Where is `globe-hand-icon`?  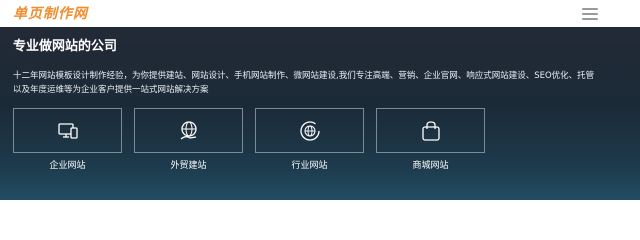 globe-hand-icon is located at coordinates (188, 130).